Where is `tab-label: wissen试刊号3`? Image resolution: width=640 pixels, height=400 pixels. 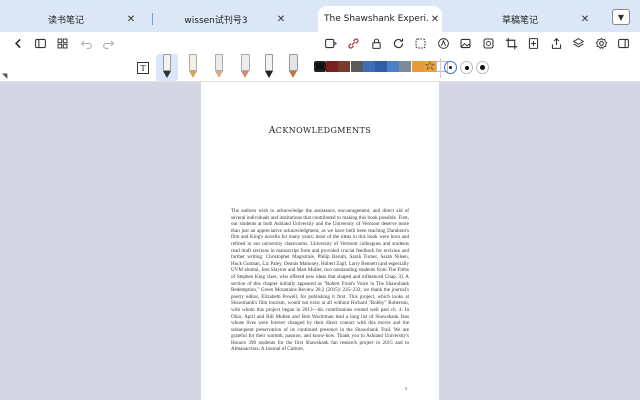
tab-label: wissen试刊号3 is located at coordinates (216, 20).